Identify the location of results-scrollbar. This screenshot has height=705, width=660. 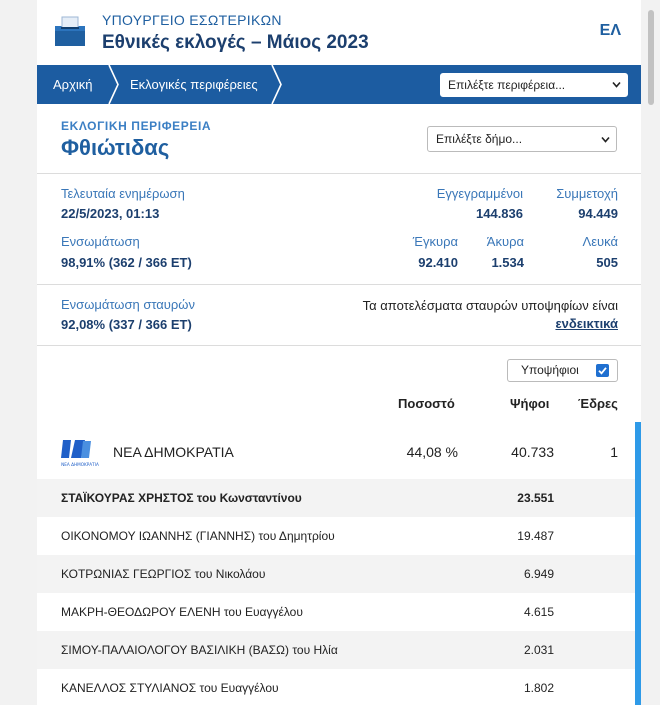
(638, 563).